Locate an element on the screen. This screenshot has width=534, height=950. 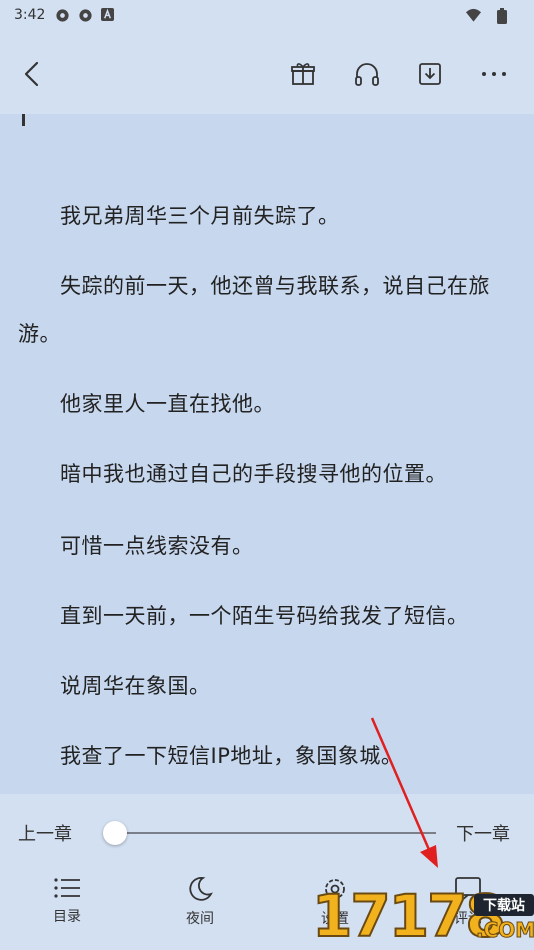
gift-button is located at coordinates (303, 74).